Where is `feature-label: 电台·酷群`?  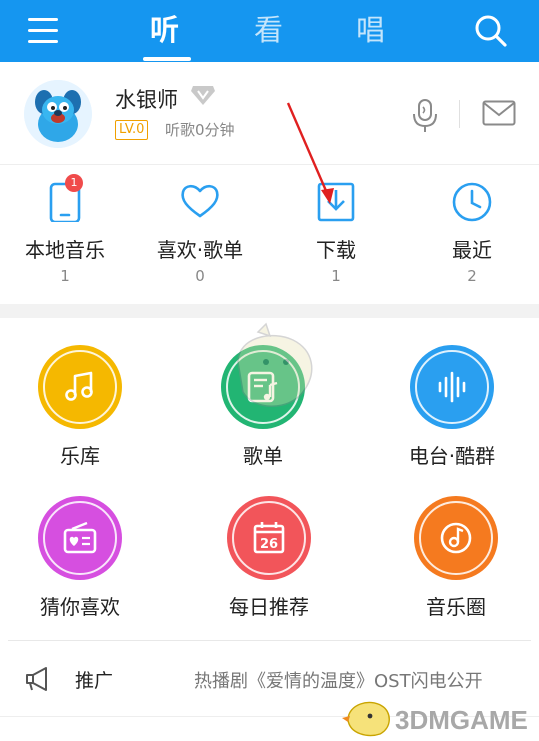 feature-label: 电台·酷群 is located at coordinates (452, 456).